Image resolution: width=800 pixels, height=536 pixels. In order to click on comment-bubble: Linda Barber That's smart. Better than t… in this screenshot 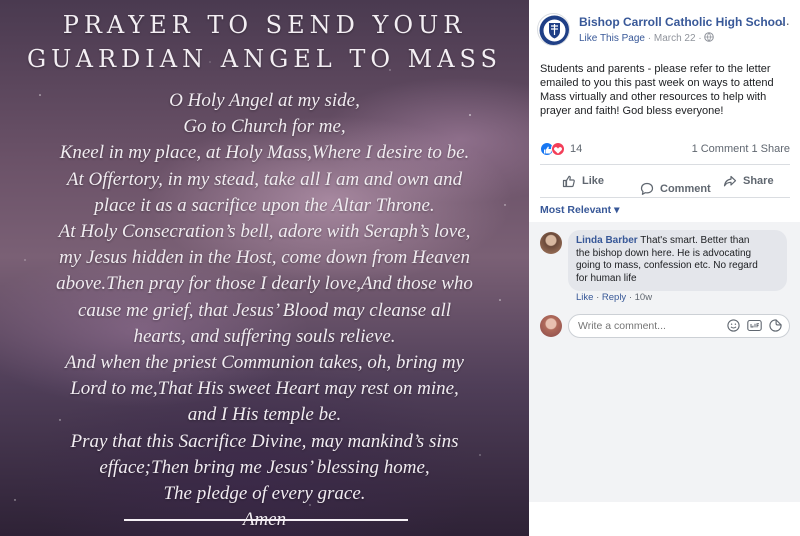, I will do `click(677, 260)`.